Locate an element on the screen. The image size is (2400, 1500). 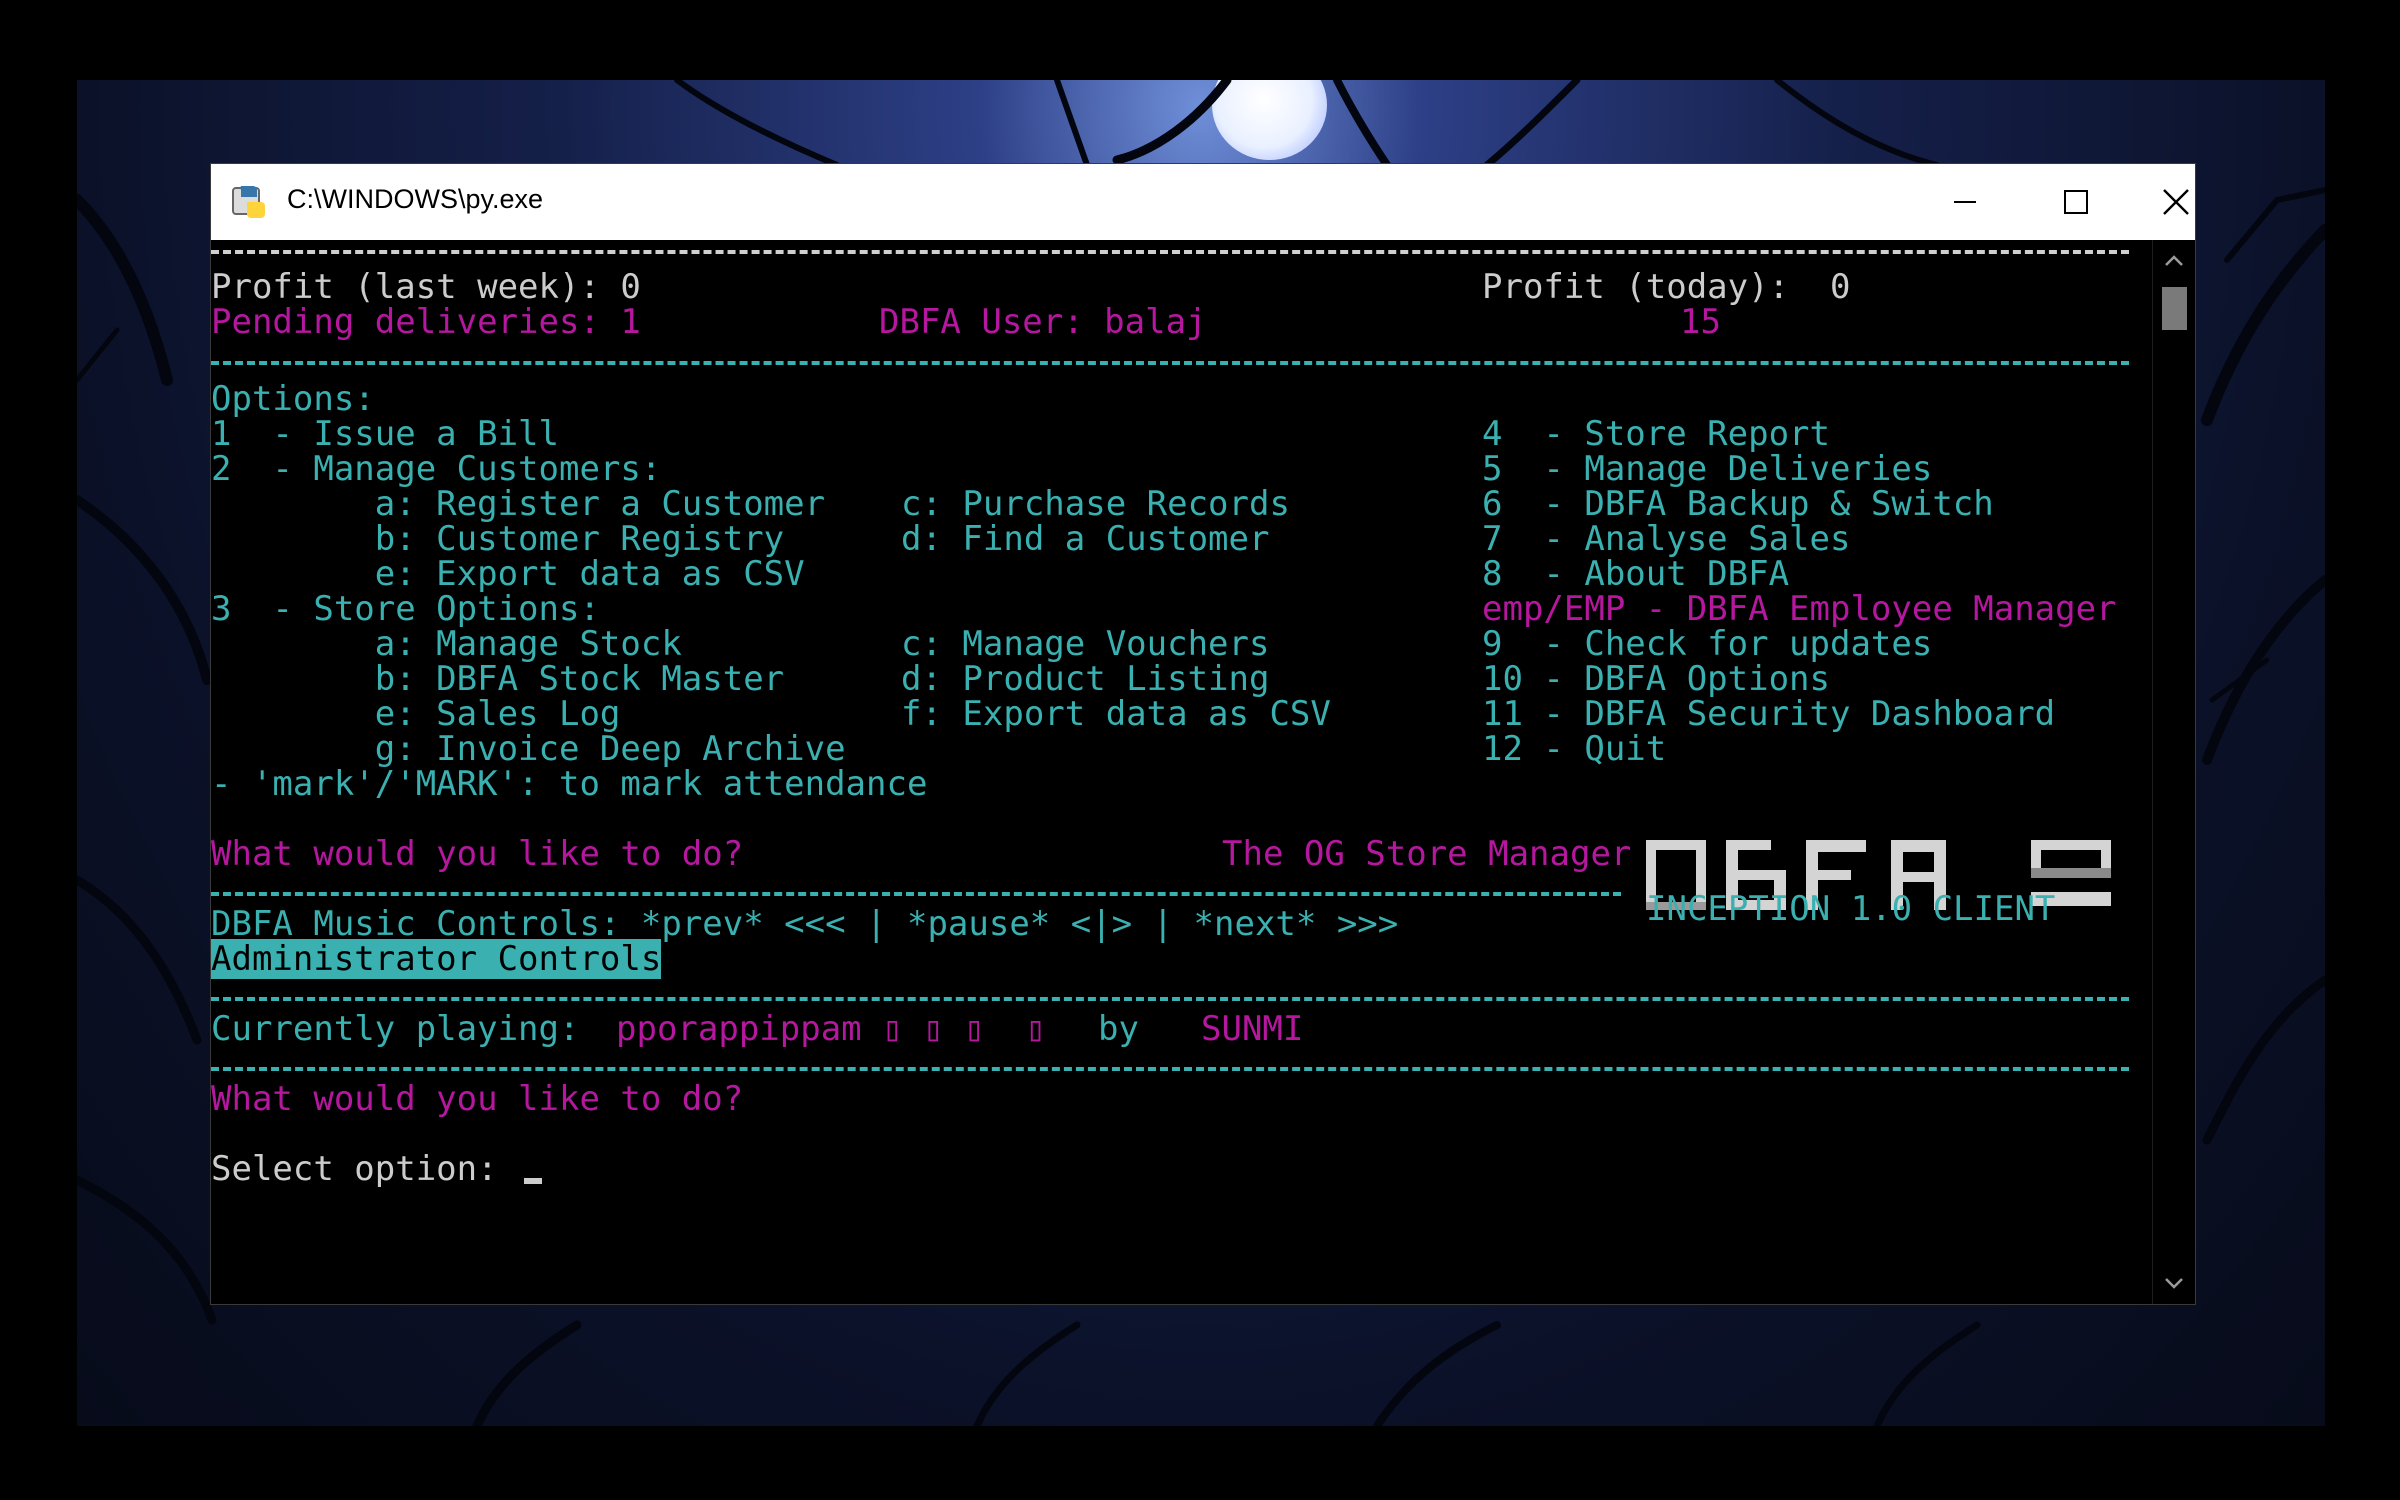
track-artist: SUNMI is located at coordinates (1252, 1029).